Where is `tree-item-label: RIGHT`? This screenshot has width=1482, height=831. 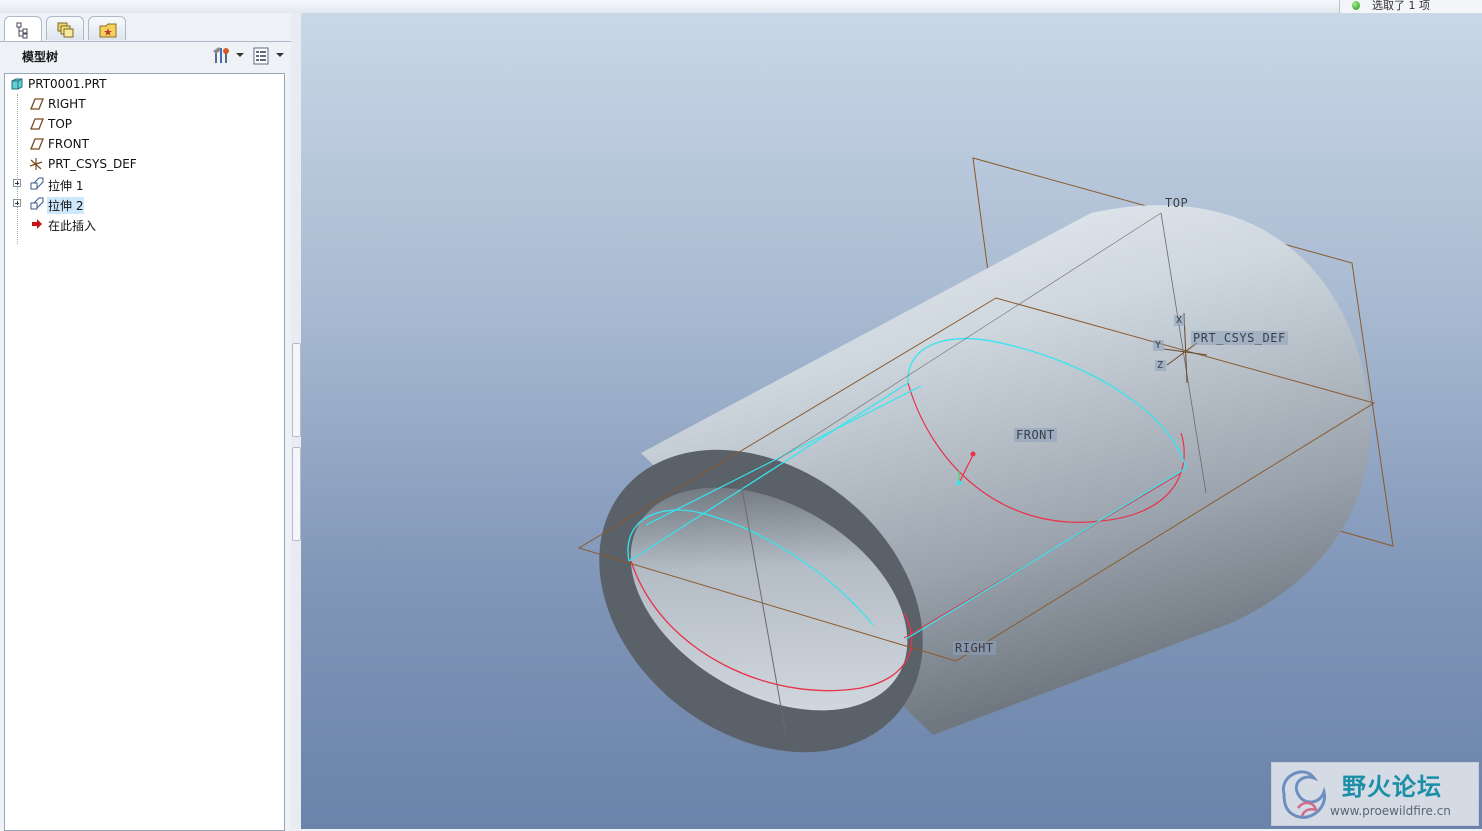 tree-item-label: RIGHT is located at coordinates (67, 104).